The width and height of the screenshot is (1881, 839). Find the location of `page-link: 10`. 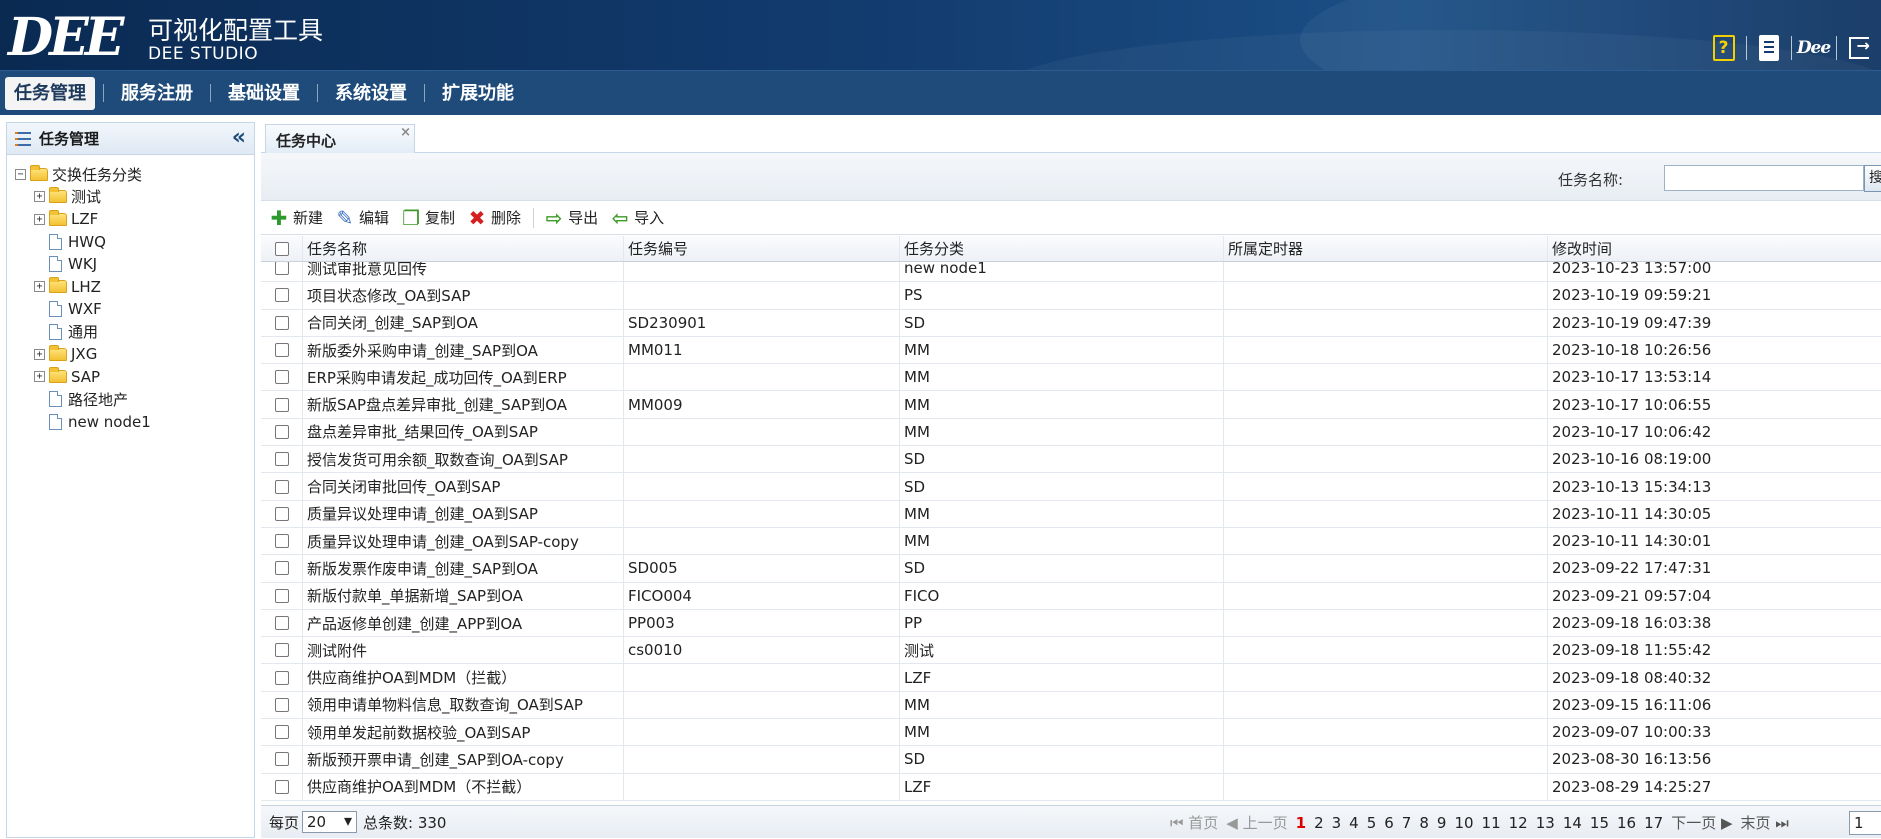

page-link: 10 is located at coordinates (1463, 823).